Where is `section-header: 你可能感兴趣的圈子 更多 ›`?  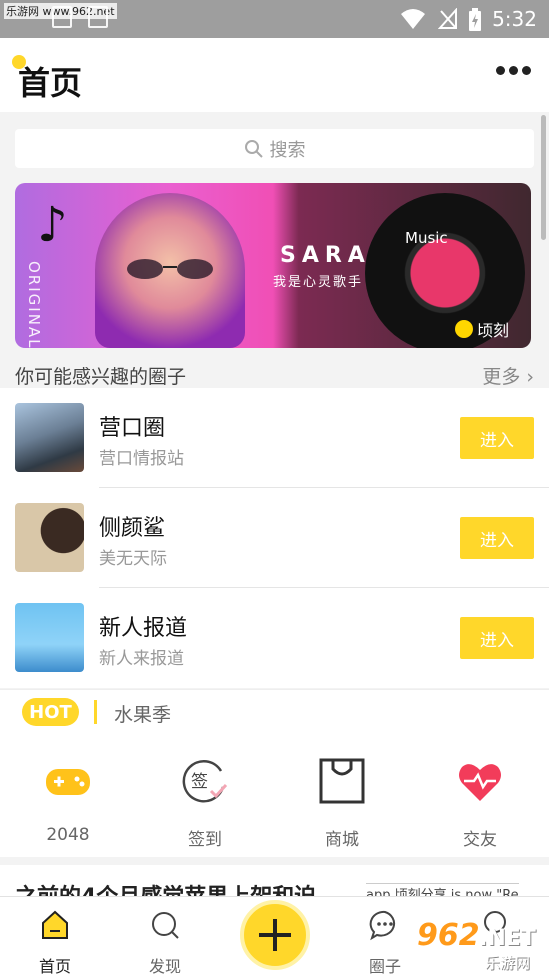 section-header: 你可能感兴趣的圈子 更多 › is located at coordinates (274, 375).